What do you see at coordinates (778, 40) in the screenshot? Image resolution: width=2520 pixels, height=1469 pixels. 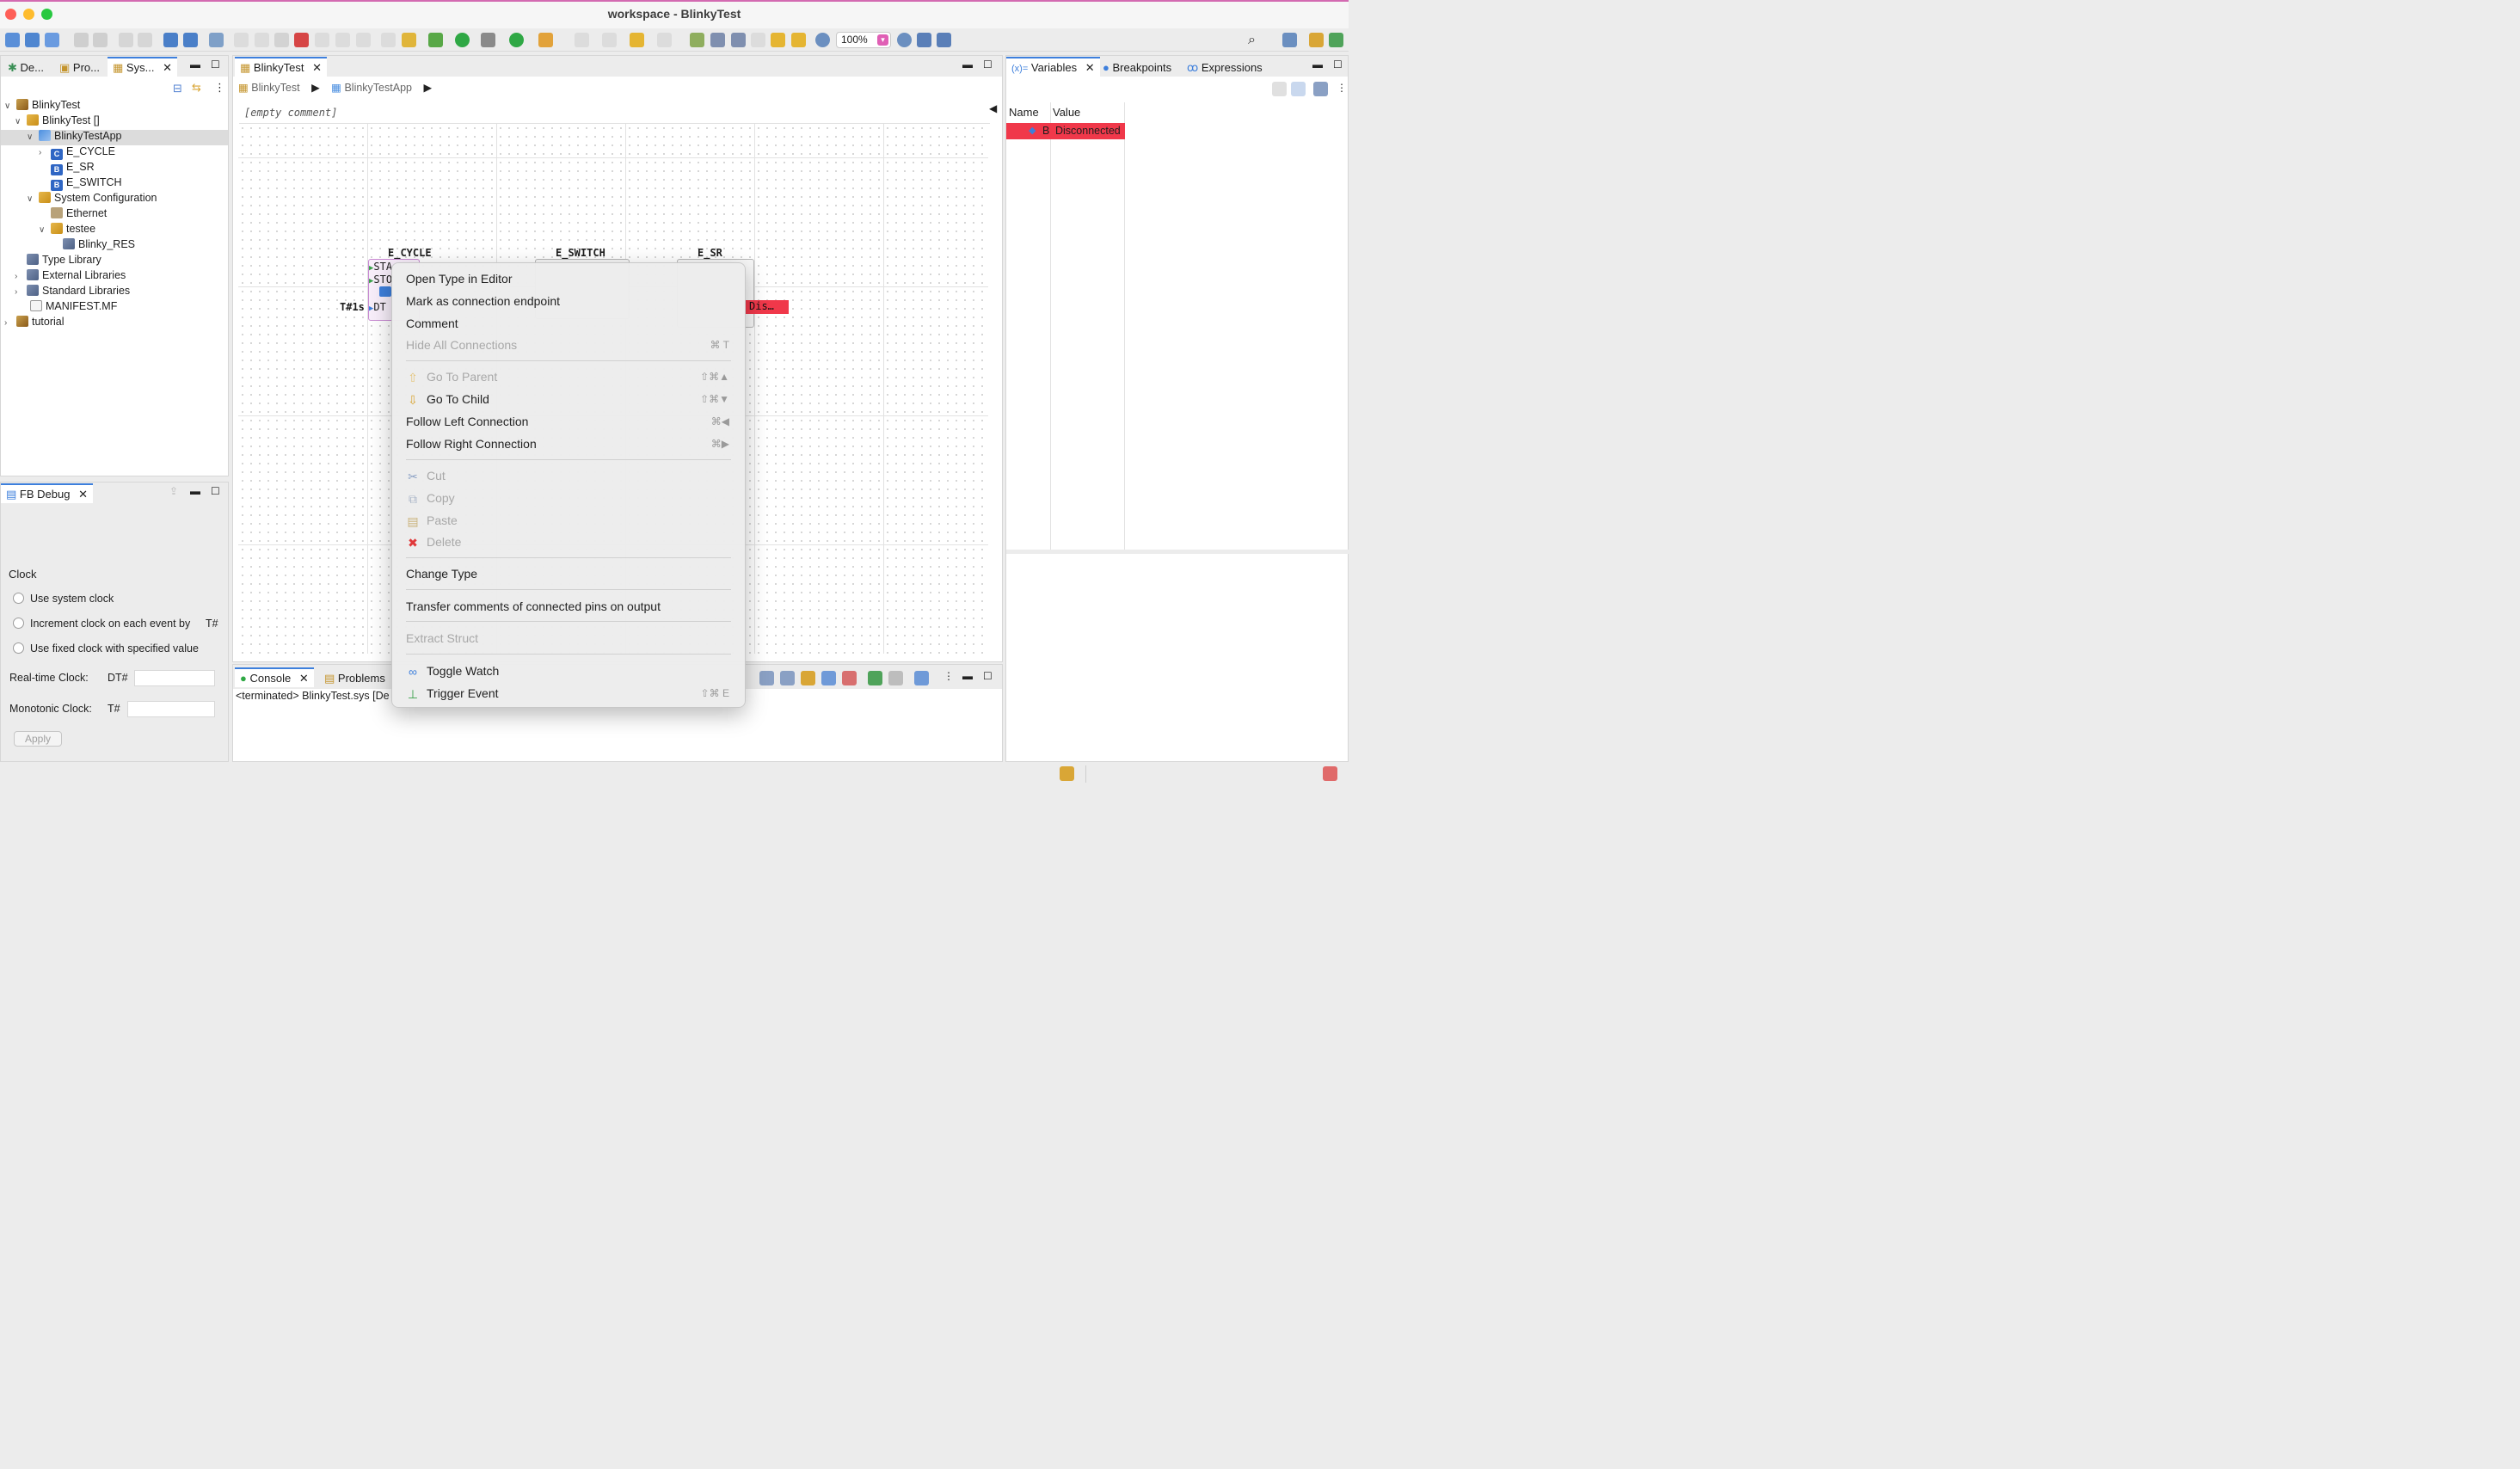 I see `go-to-child-icon` at bounding box center [778, 40].